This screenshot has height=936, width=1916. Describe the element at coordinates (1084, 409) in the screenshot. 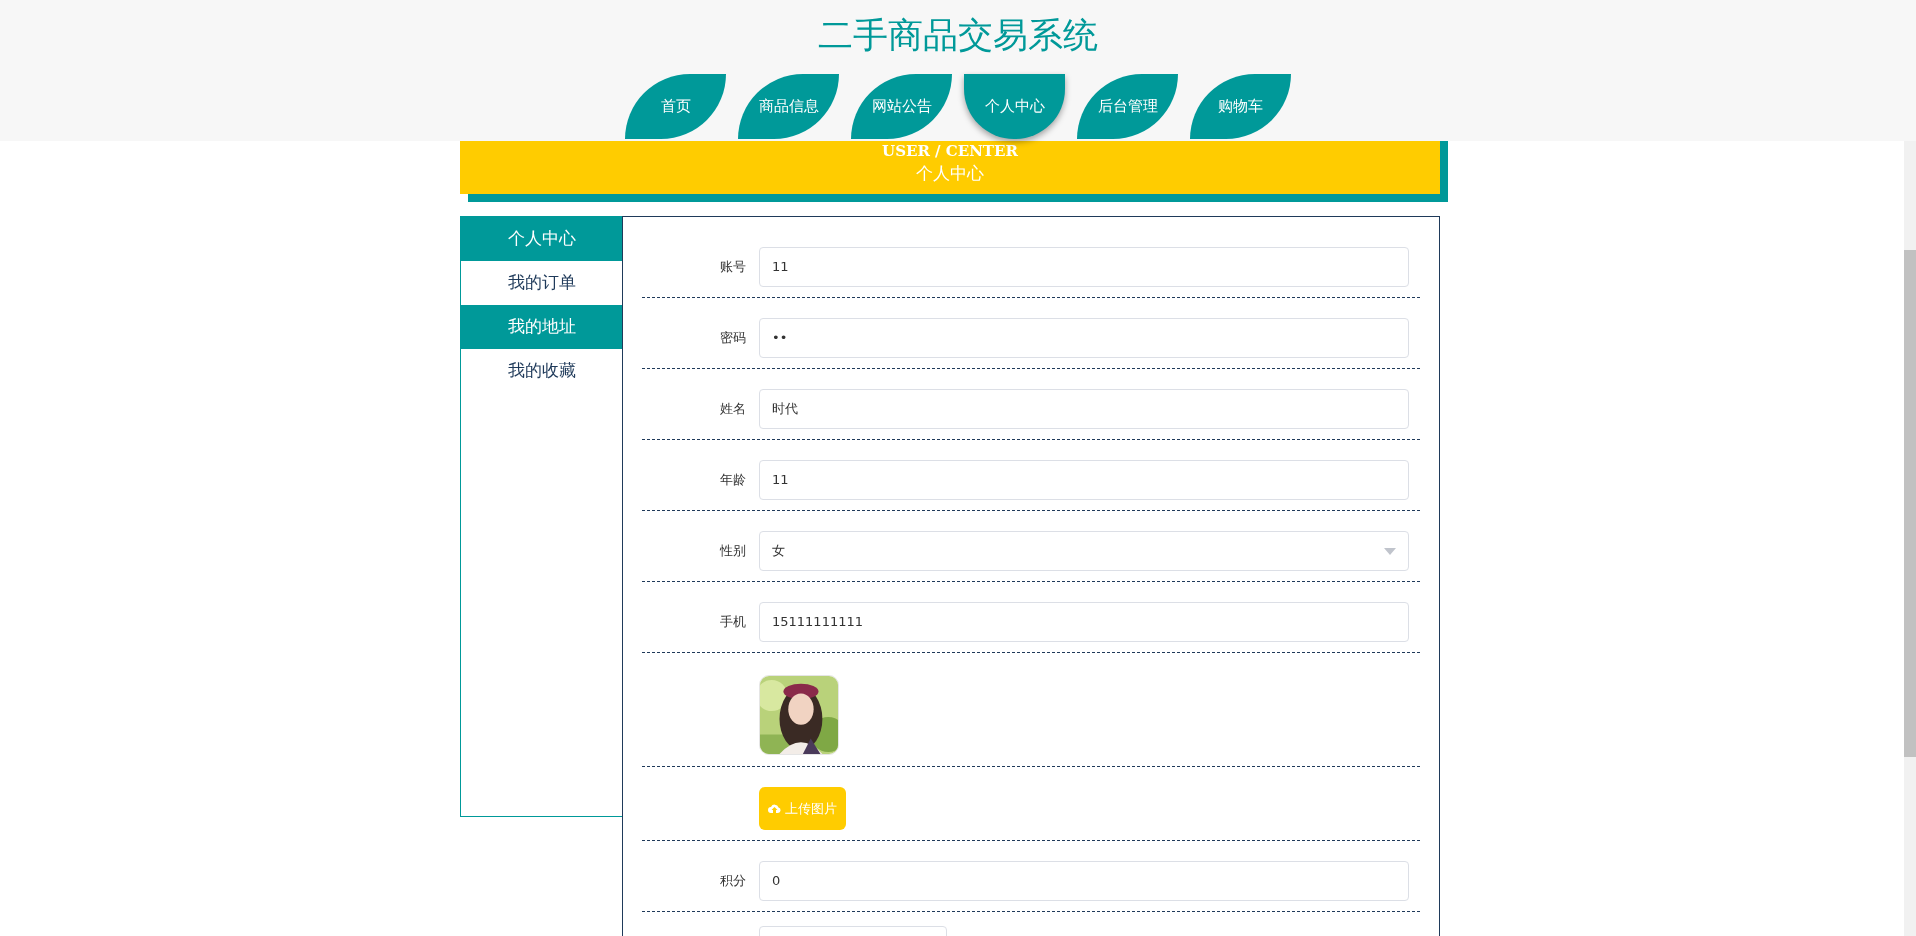

I see `text-field: 时代` at that location.